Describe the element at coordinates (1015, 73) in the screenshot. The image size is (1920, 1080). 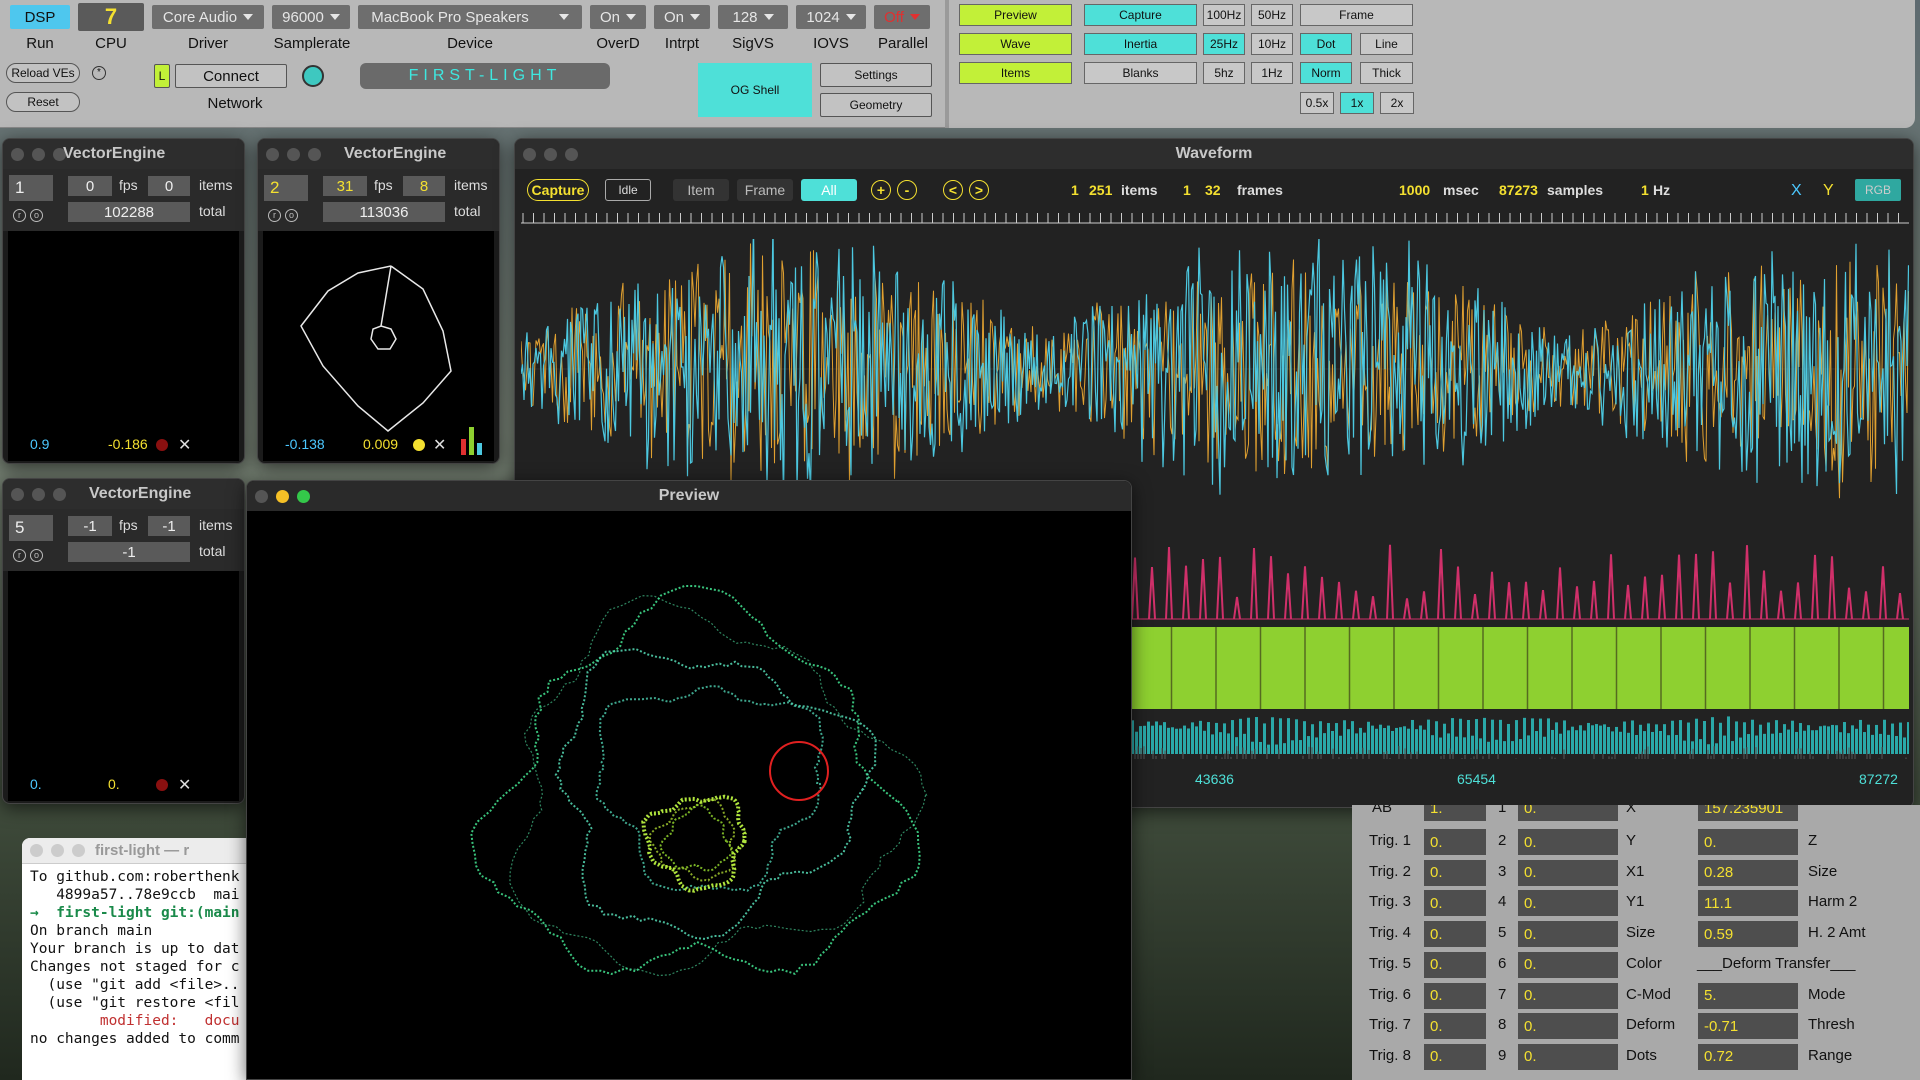
I see `items-toggle: Items` at that location.